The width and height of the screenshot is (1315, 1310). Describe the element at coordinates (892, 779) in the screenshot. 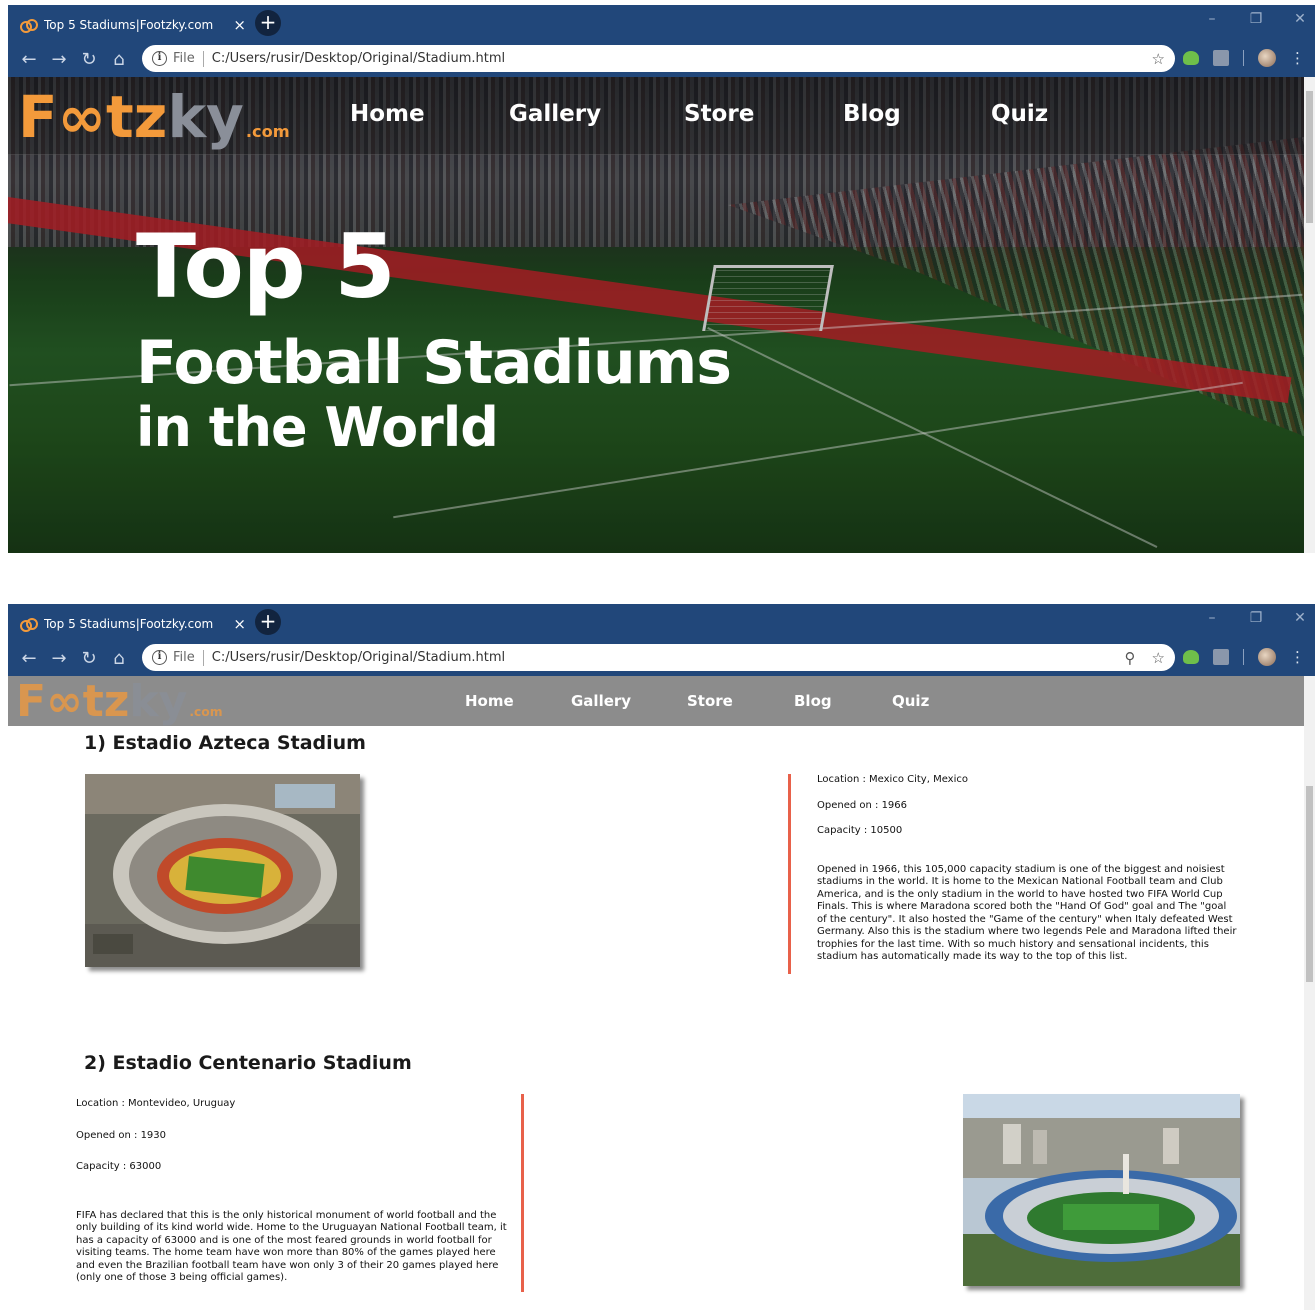

I see `stadium-location: Location : Mexico City, Mexico` at that location.